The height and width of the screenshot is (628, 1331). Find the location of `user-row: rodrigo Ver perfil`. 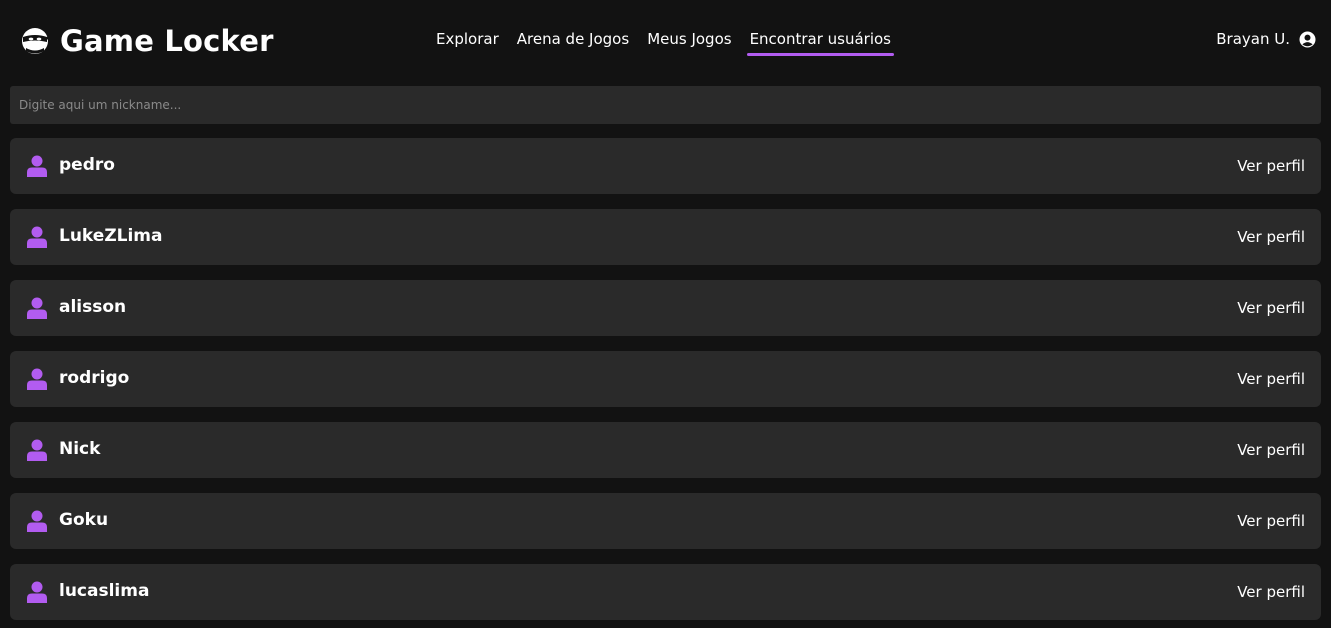

user-row: rodrigo Ver perfil is located at coordinates (665, 379).